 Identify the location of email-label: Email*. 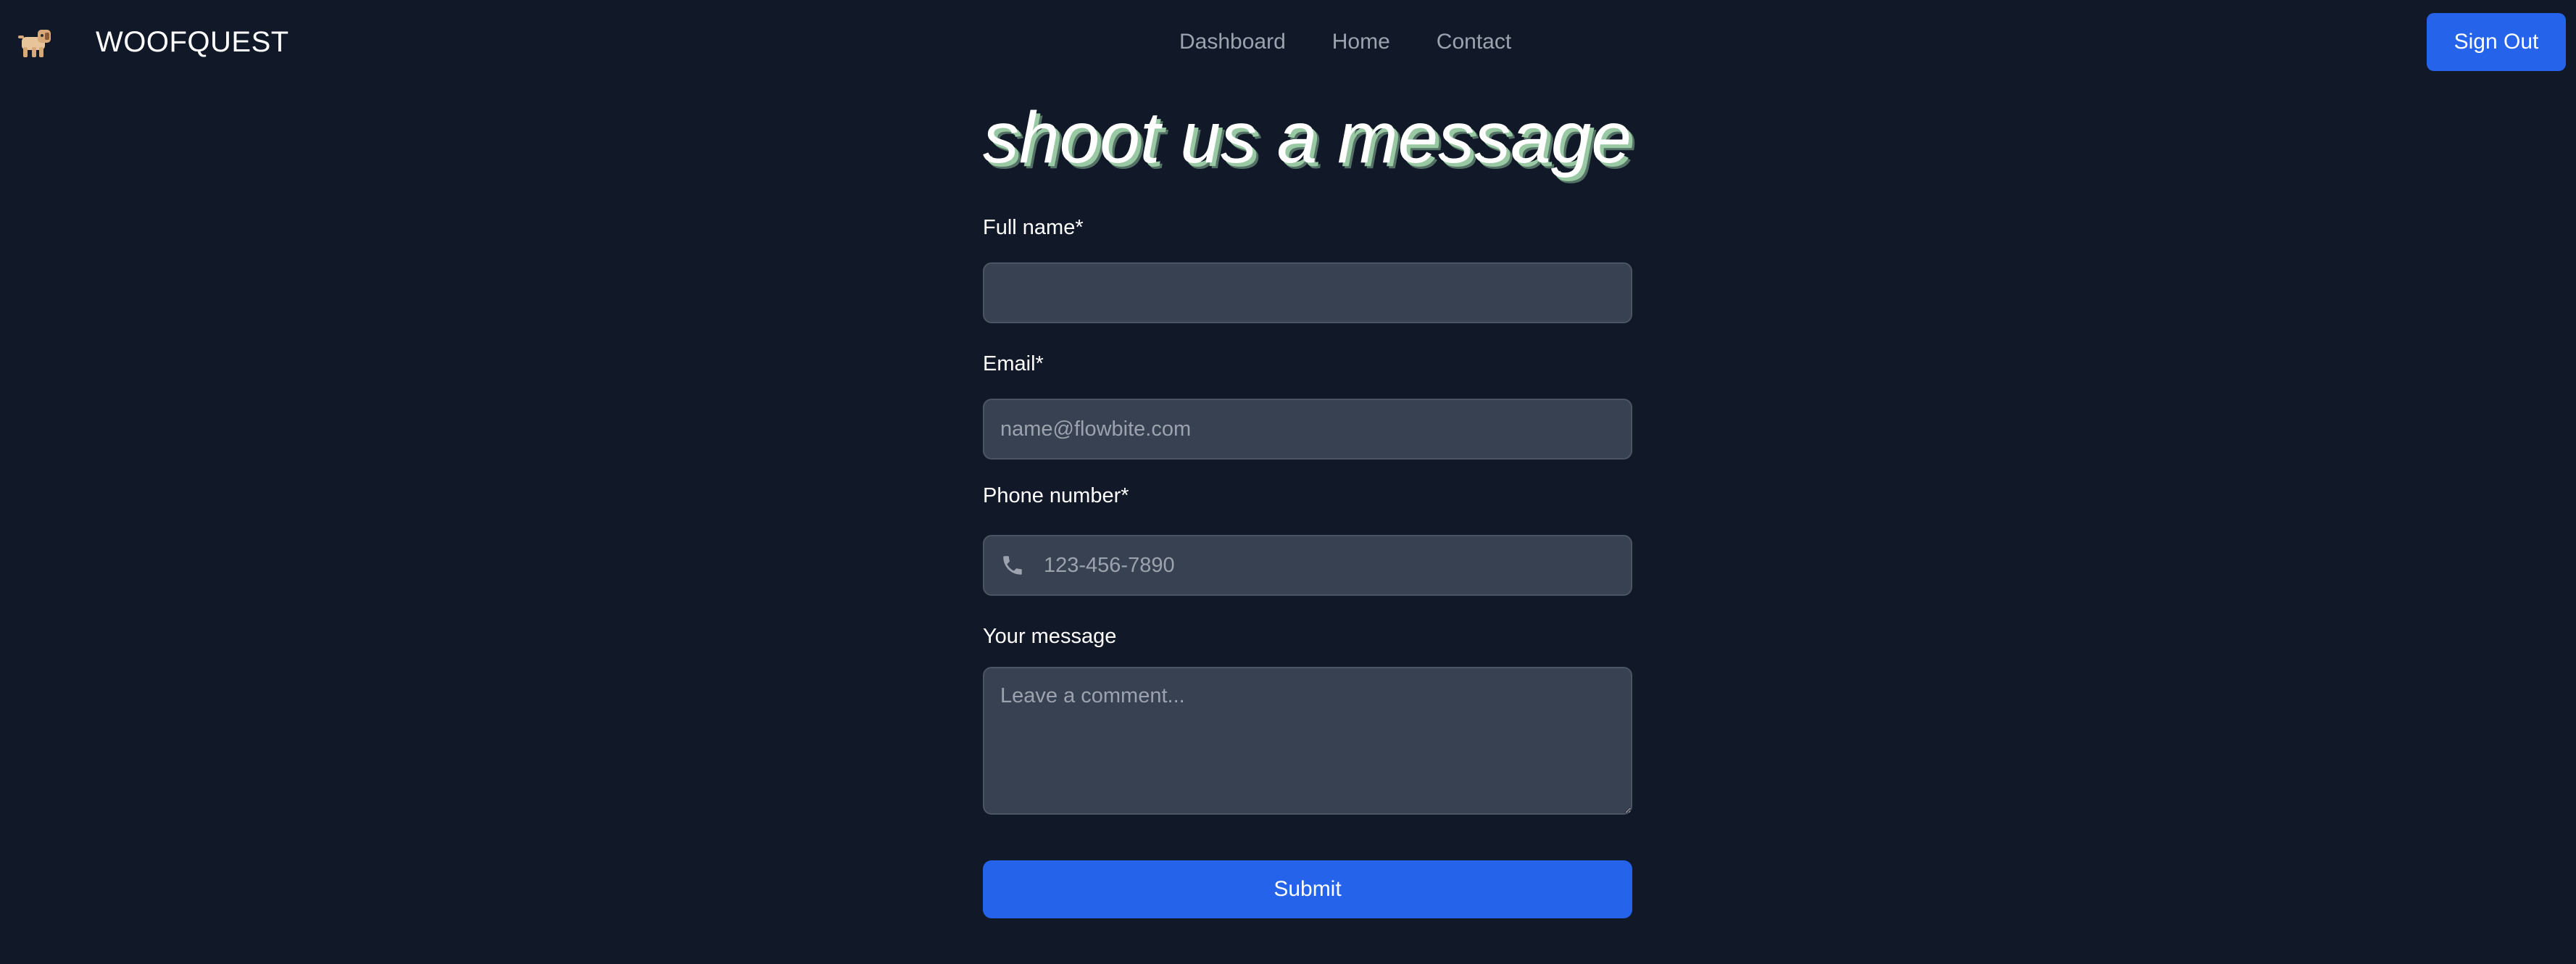
(1013, 364).